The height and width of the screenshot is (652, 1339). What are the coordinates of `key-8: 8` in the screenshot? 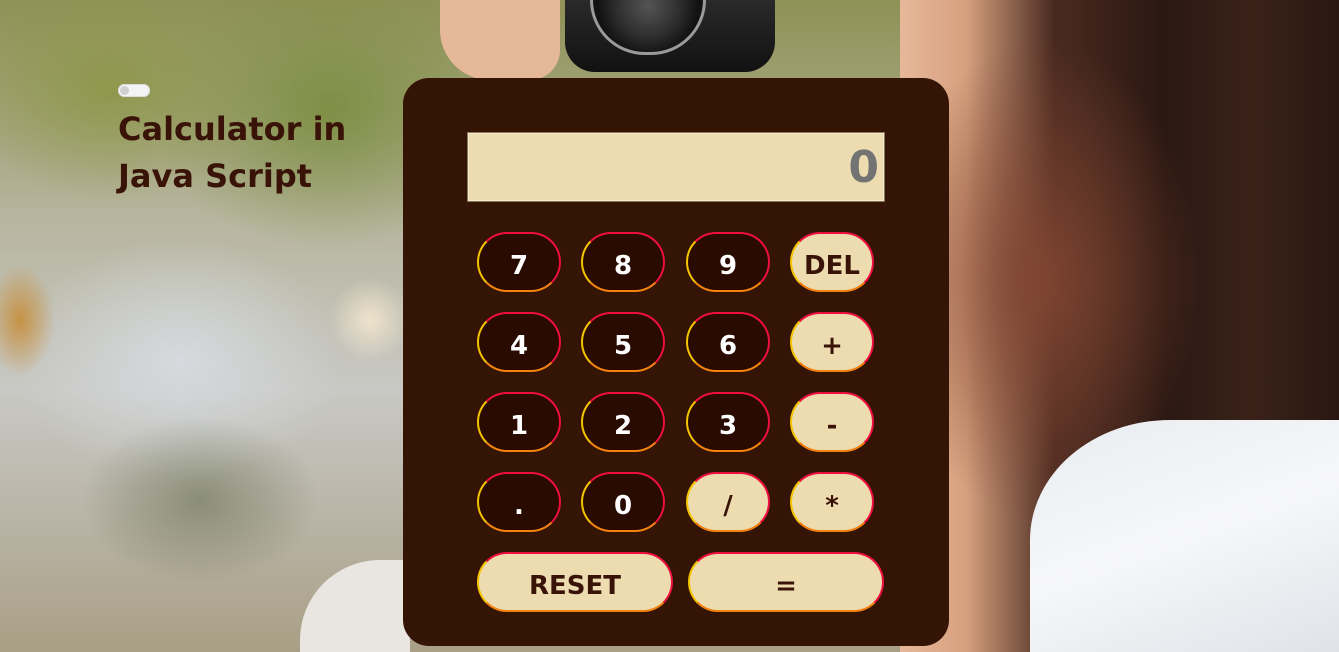 It's located at (623, 262).